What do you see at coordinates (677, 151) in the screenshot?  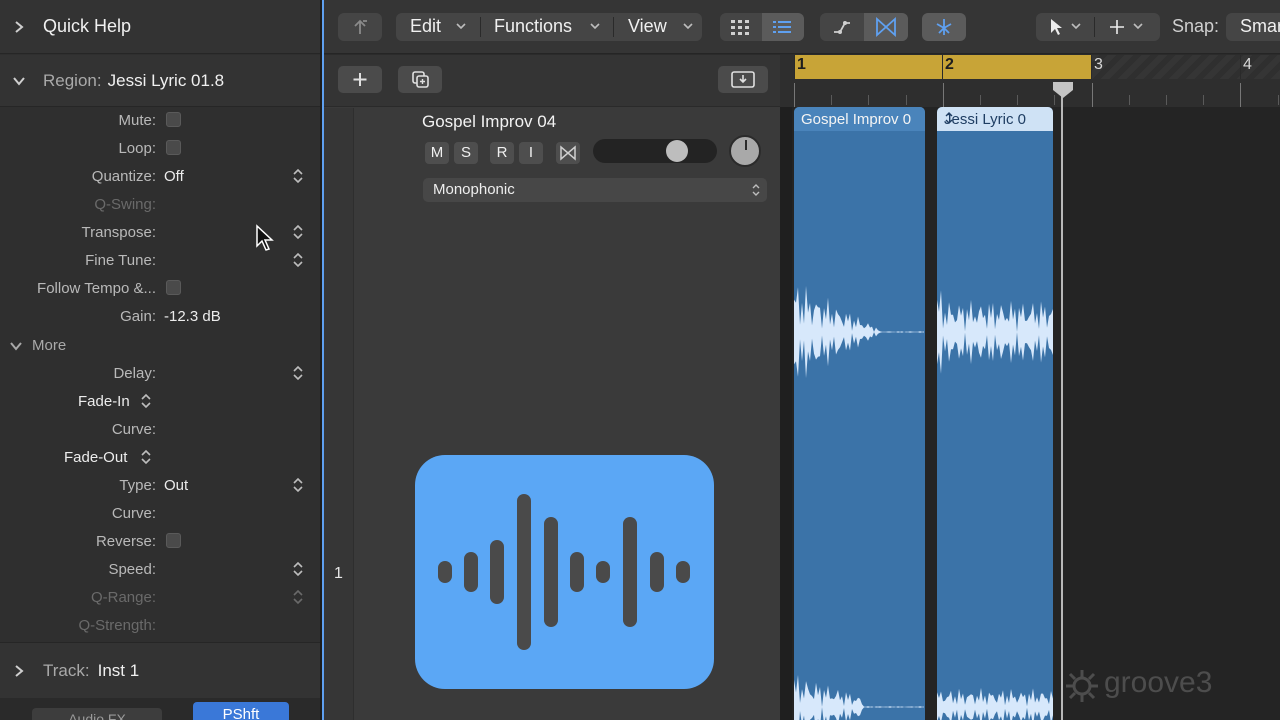 I see `volume-slider-handle` at bounding box center [677, 151].